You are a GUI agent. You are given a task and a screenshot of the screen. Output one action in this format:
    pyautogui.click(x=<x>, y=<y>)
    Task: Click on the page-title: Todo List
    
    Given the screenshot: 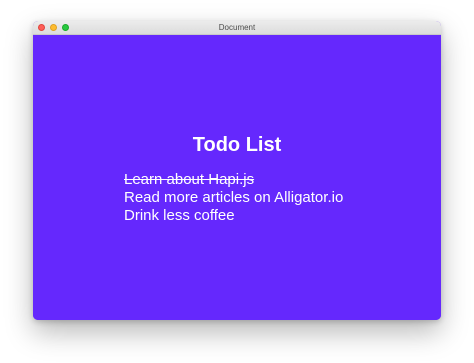 What is the action you would take?
    pyautogui.click(x=237, y=145)
    